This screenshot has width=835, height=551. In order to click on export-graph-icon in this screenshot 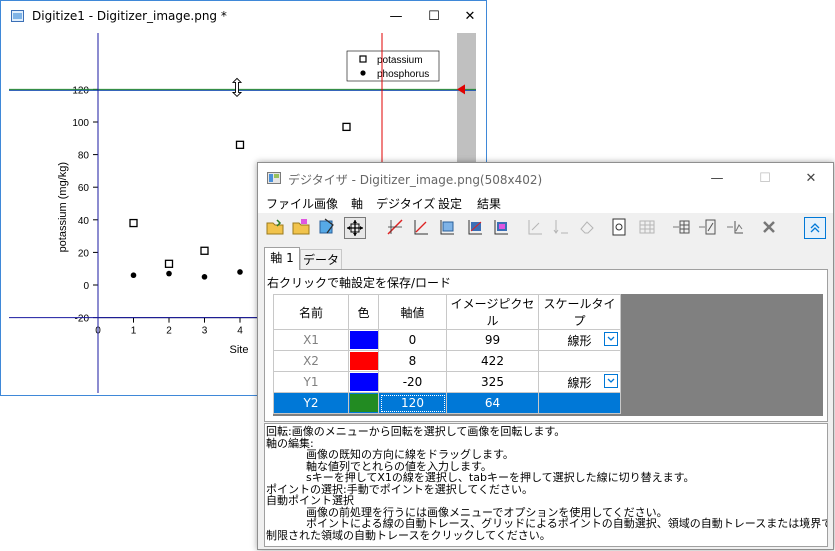, I will do `click(707, 228)`.